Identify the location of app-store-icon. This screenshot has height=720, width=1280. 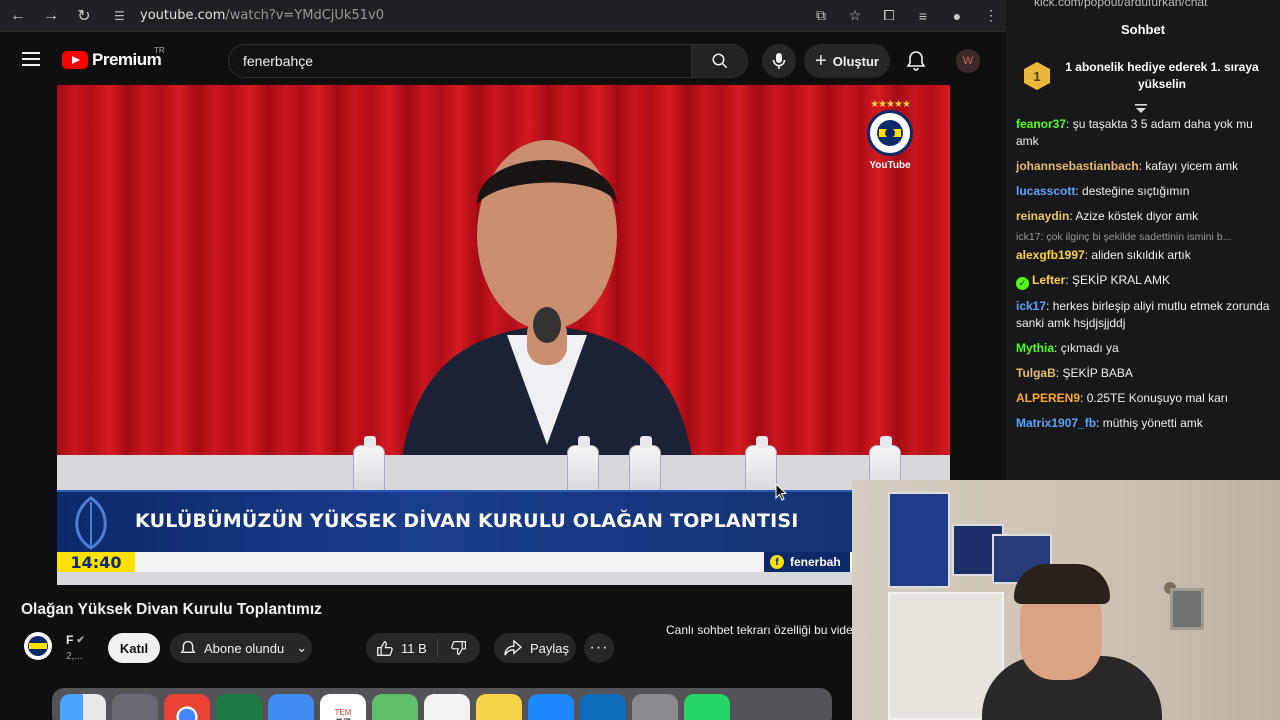
(551, 707).